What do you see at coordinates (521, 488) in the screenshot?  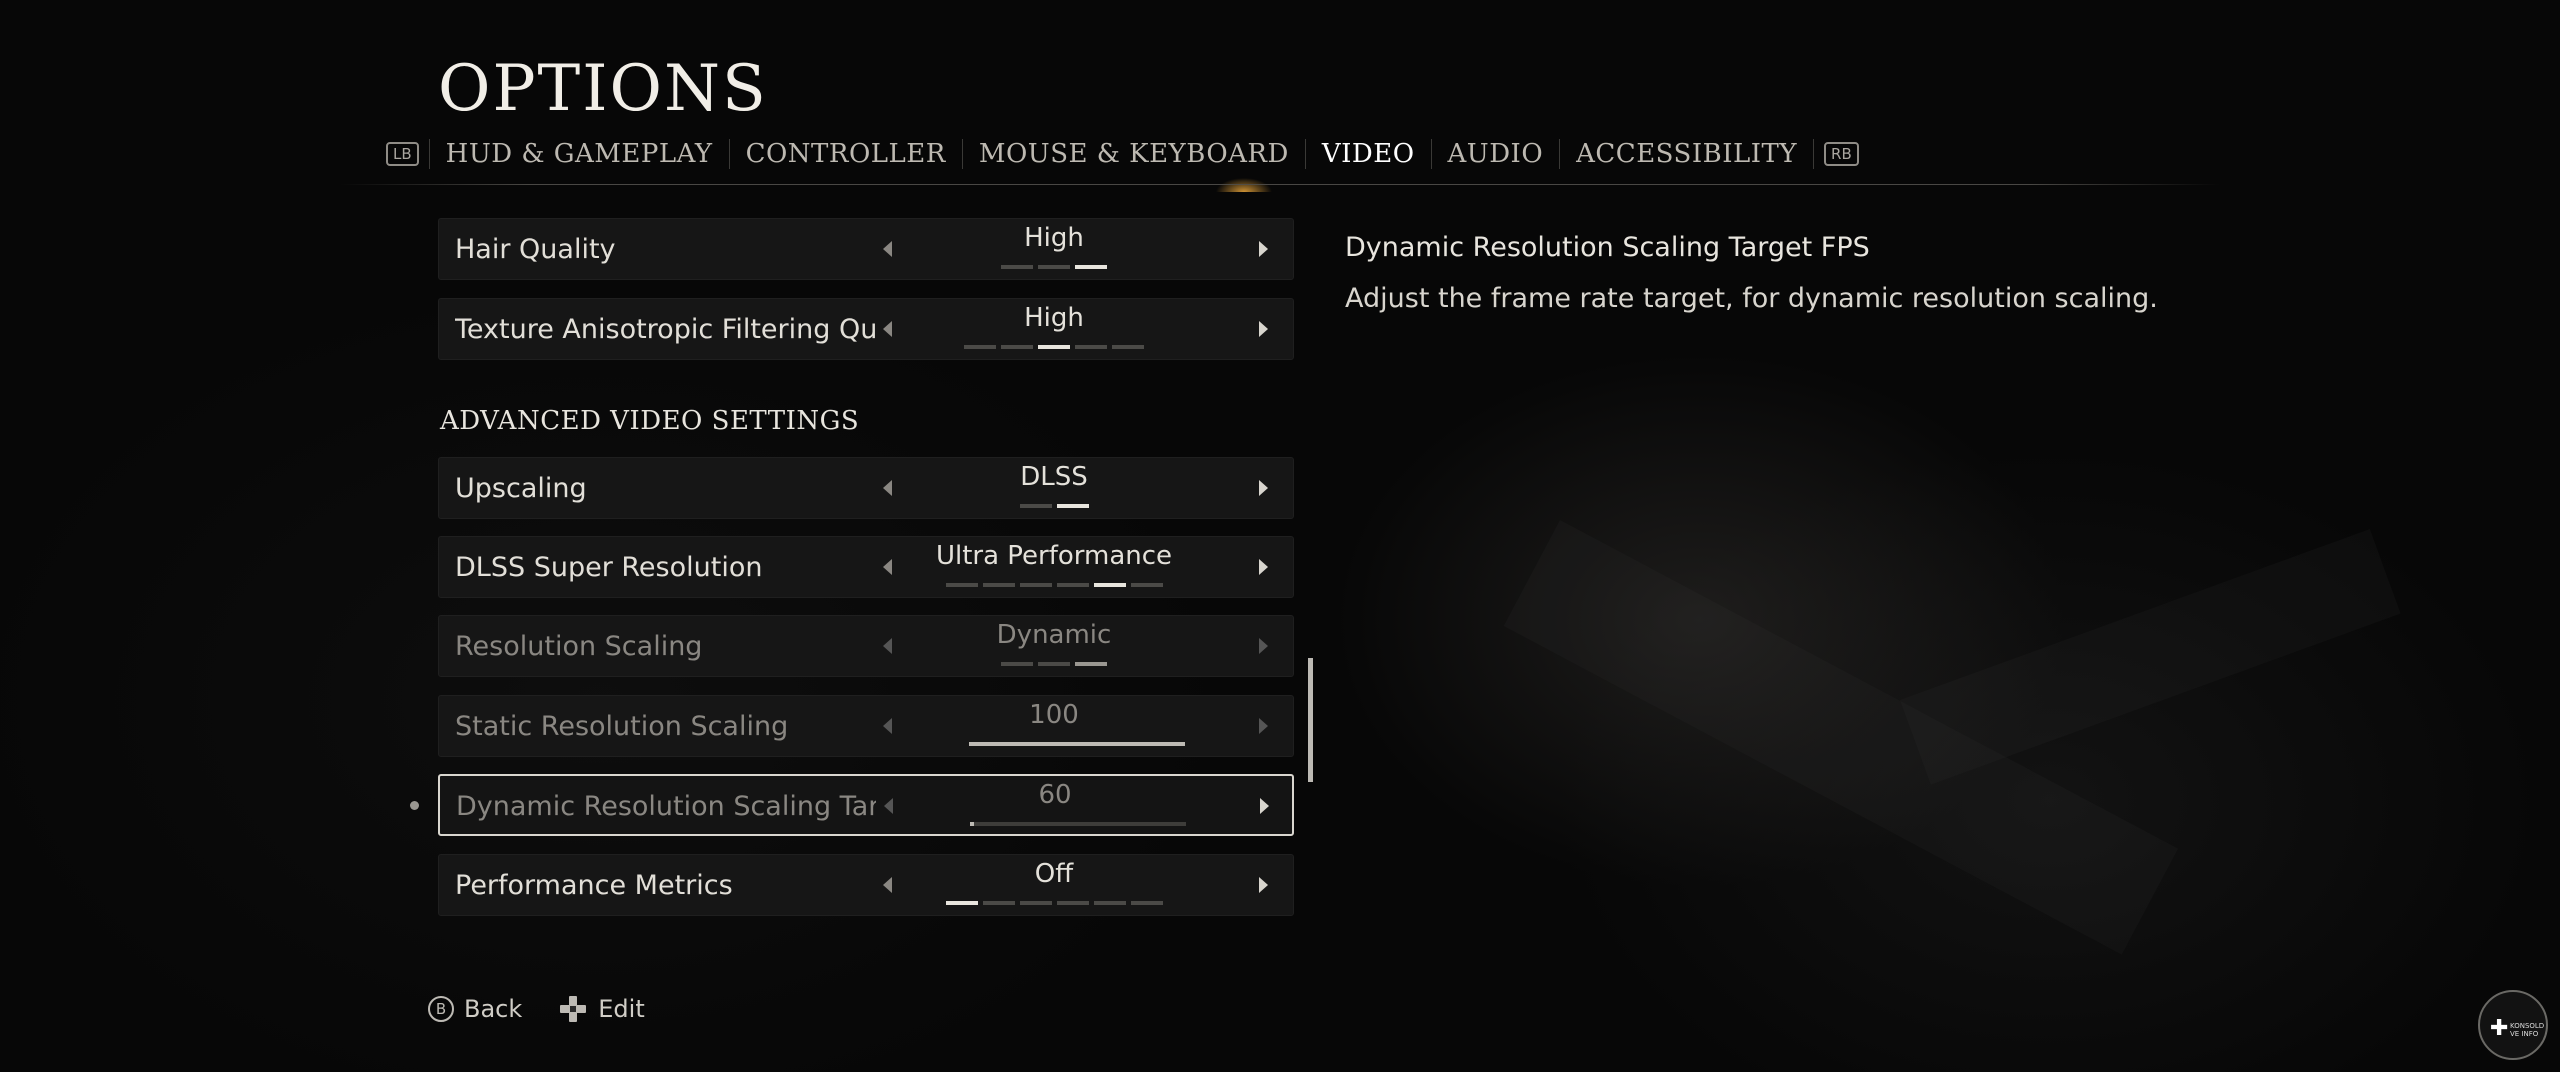 I see `setting-label: Upscaling` at bounding box center [521, 488].